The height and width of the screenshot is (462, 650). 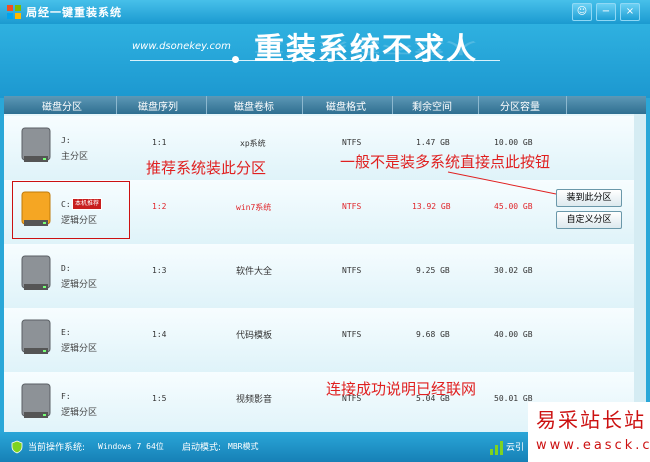 What do you see at coordinates (433, 142) in the screenshot?
I see `free-space: 1.47 GB` at bounding box center [433, 142].